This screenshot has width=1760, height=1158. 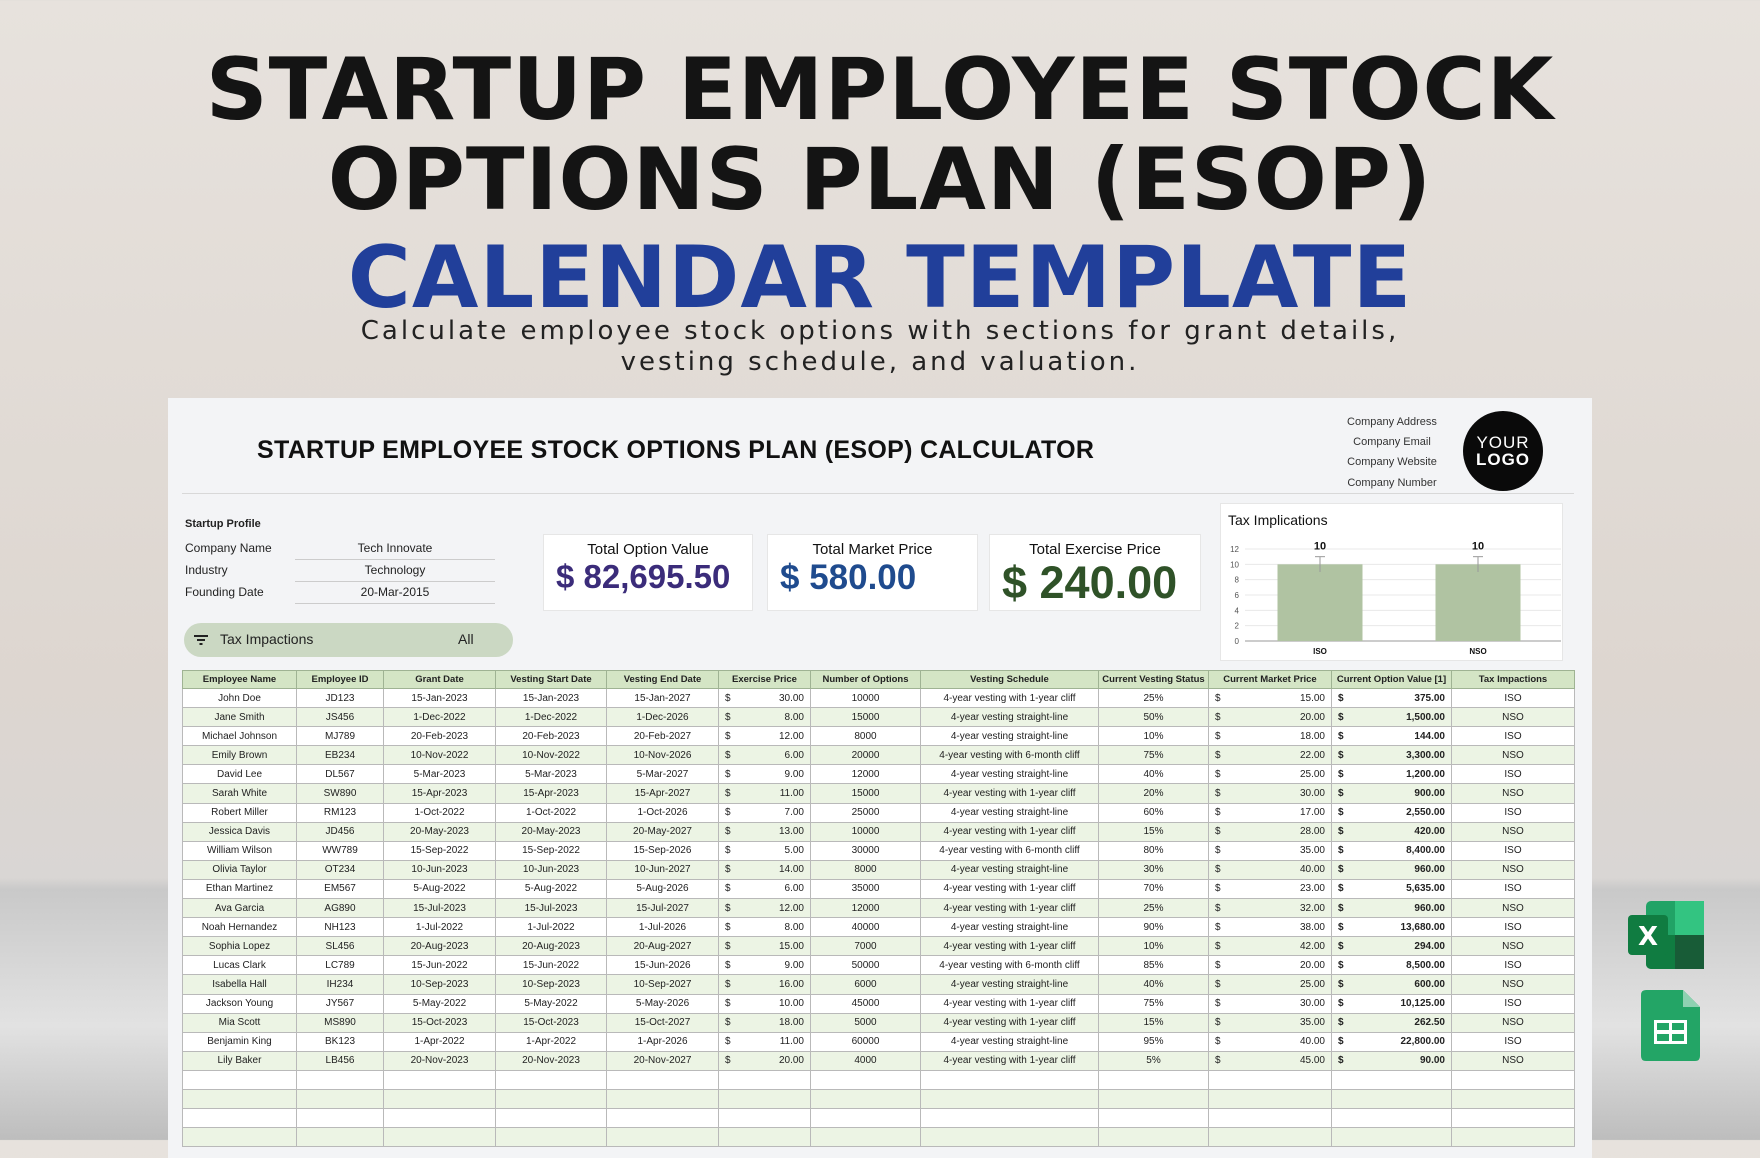 I want to click on table-cell: 30000, so click(x=865, y=850).